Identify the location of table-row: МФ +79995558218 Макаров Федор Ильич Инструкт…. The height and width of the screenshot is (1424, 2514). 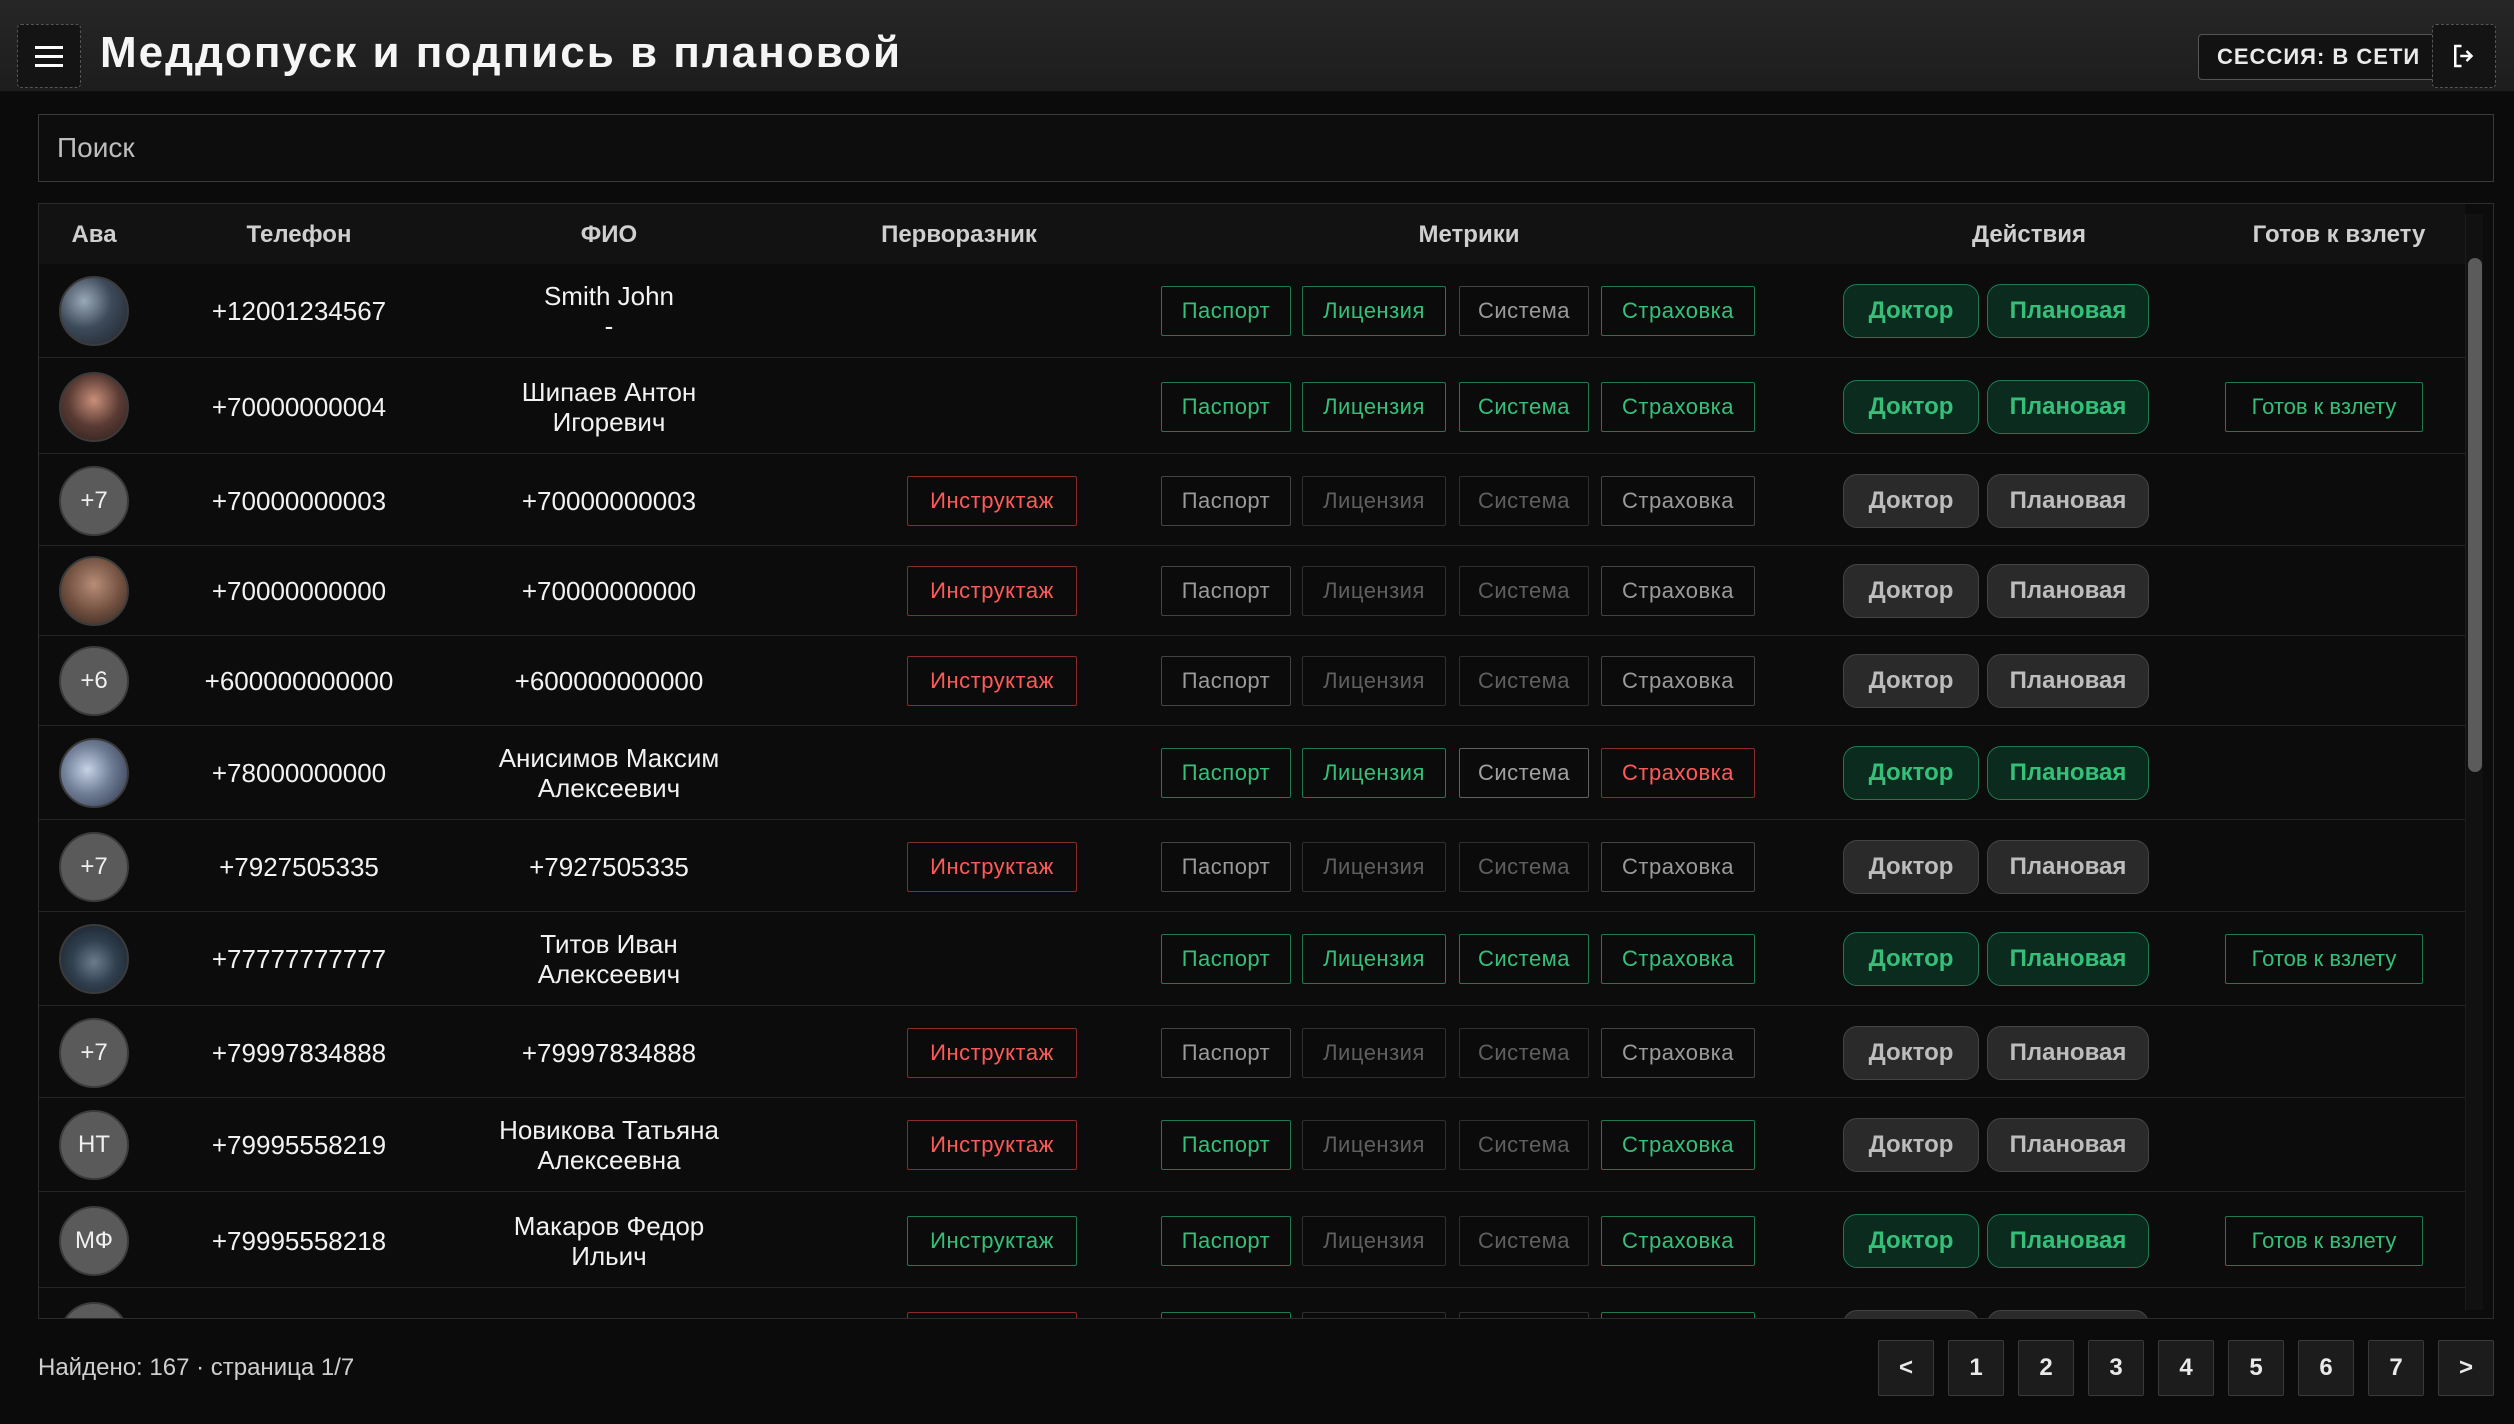
(1252, 1241).